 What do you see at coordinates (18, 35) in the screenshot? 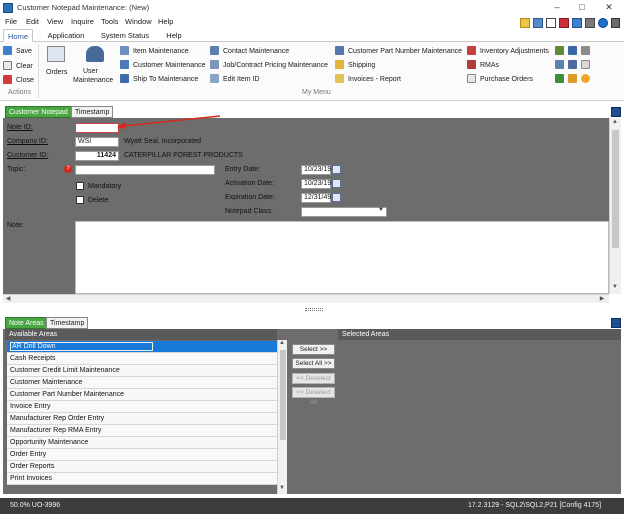
I see `tab-home: Home` at bounding box center [18, 35].